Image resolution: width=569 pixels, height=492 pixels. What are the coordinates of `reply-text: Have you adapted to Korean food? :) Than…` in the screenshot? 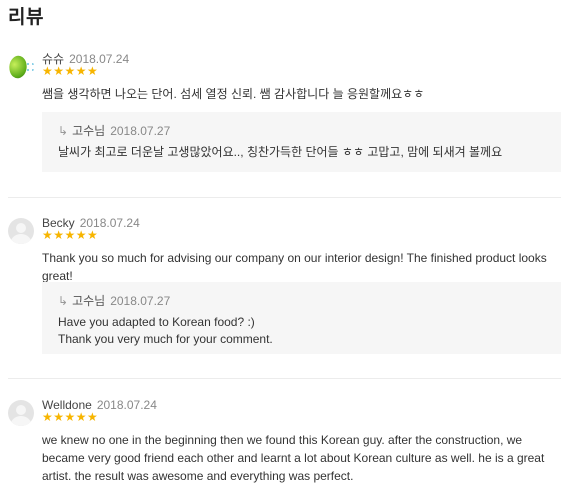 It's located at (301, 331).